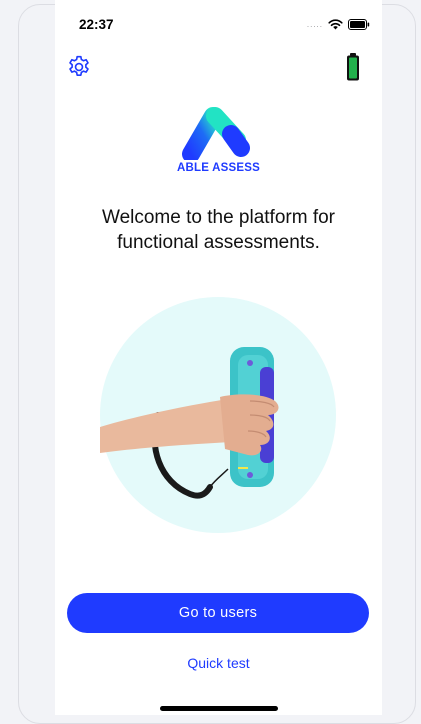 This screenshot has height=724, width=421. I want to click on wifi-icon, so click(335, 24).